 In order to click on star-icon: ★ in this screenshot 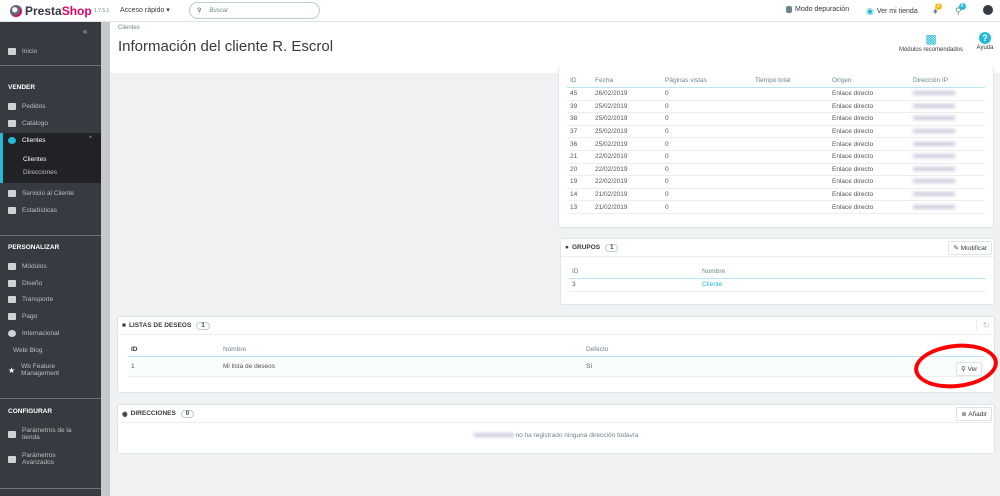, I will do `click(12, 370)`.